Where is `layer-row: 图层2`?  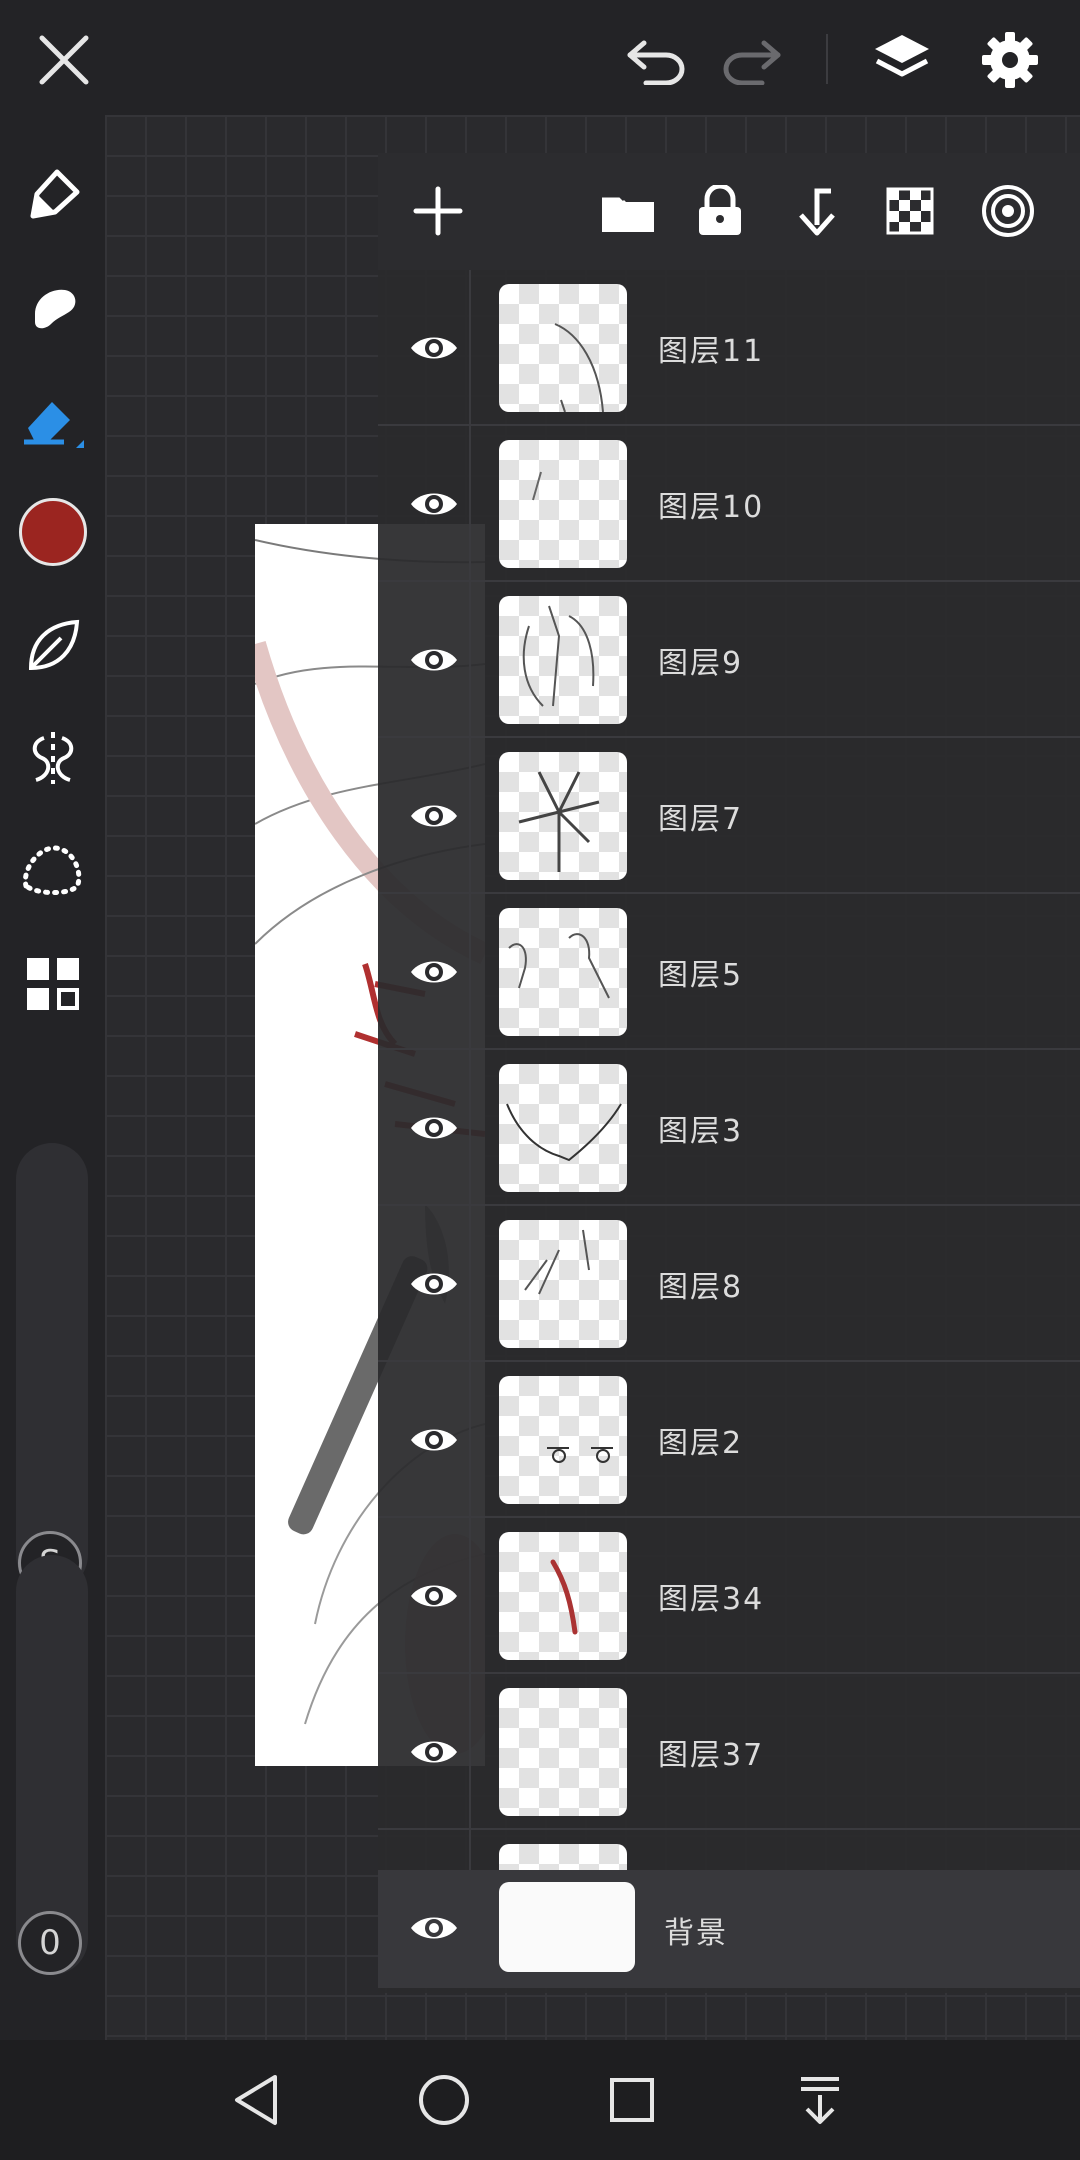 layer-row: 图层2 is located at coordinates (729, 1440).